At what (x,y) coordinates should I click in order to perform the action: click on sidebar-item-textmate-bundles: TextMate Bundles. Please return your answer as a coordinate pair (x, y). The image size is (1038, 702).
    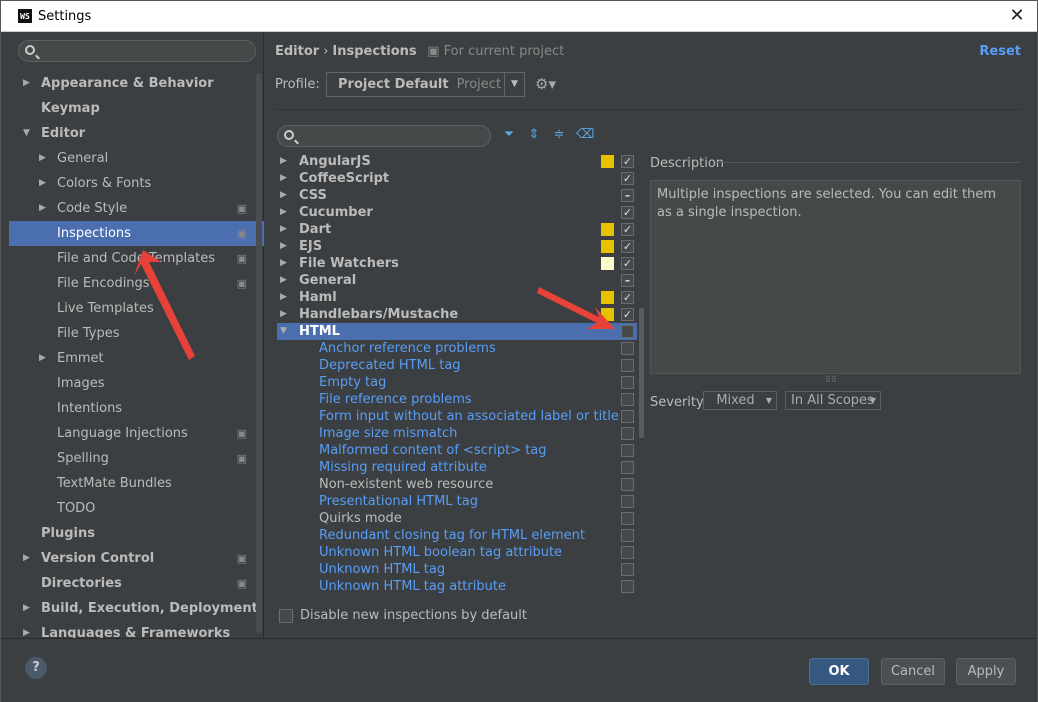
    Looking at the image, I should click on (136, 483).